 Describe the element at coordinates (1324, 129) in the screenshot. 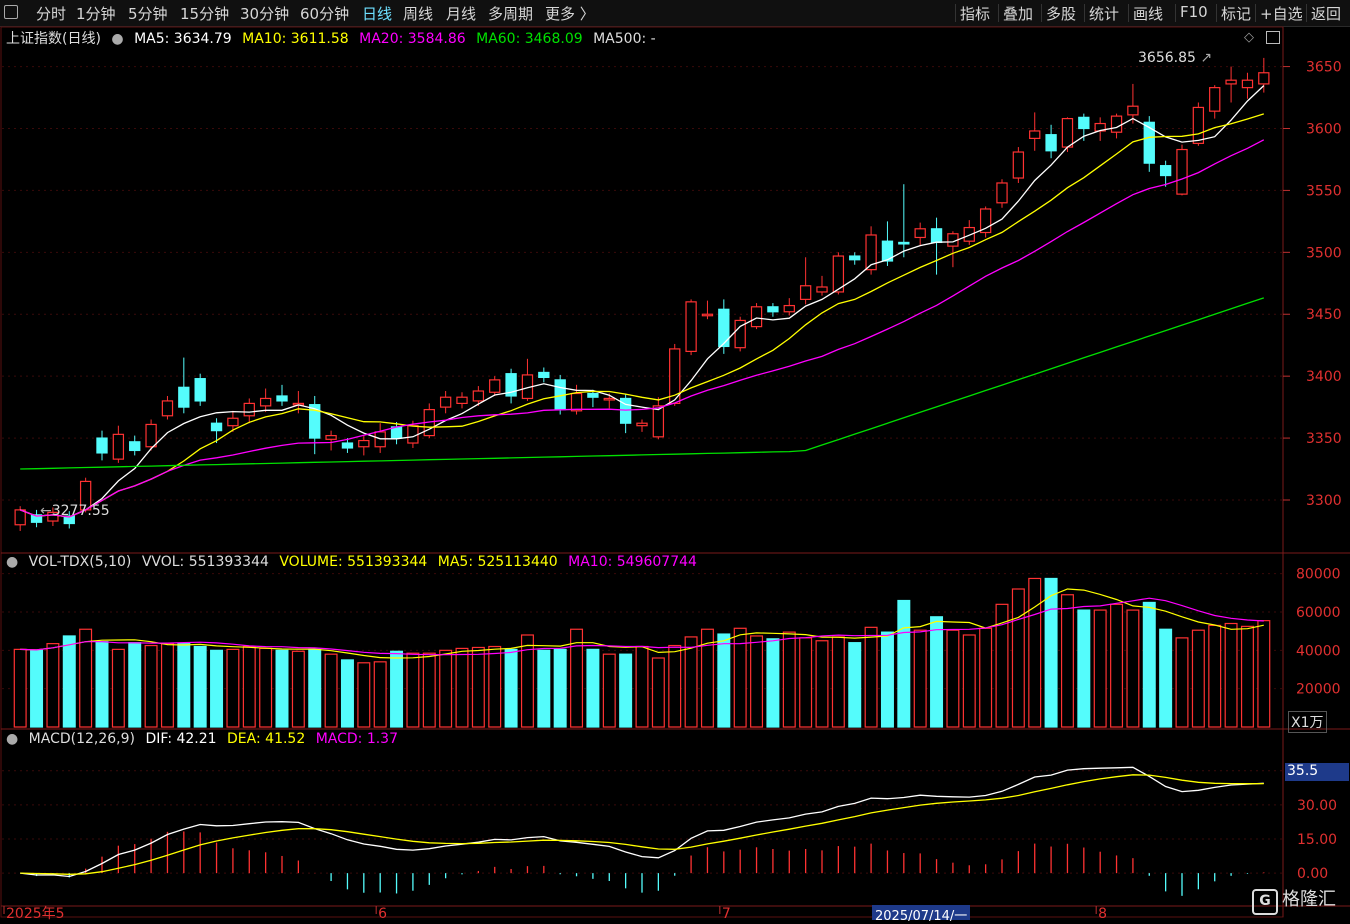

I see `price-tick-label: 3600` at that location.